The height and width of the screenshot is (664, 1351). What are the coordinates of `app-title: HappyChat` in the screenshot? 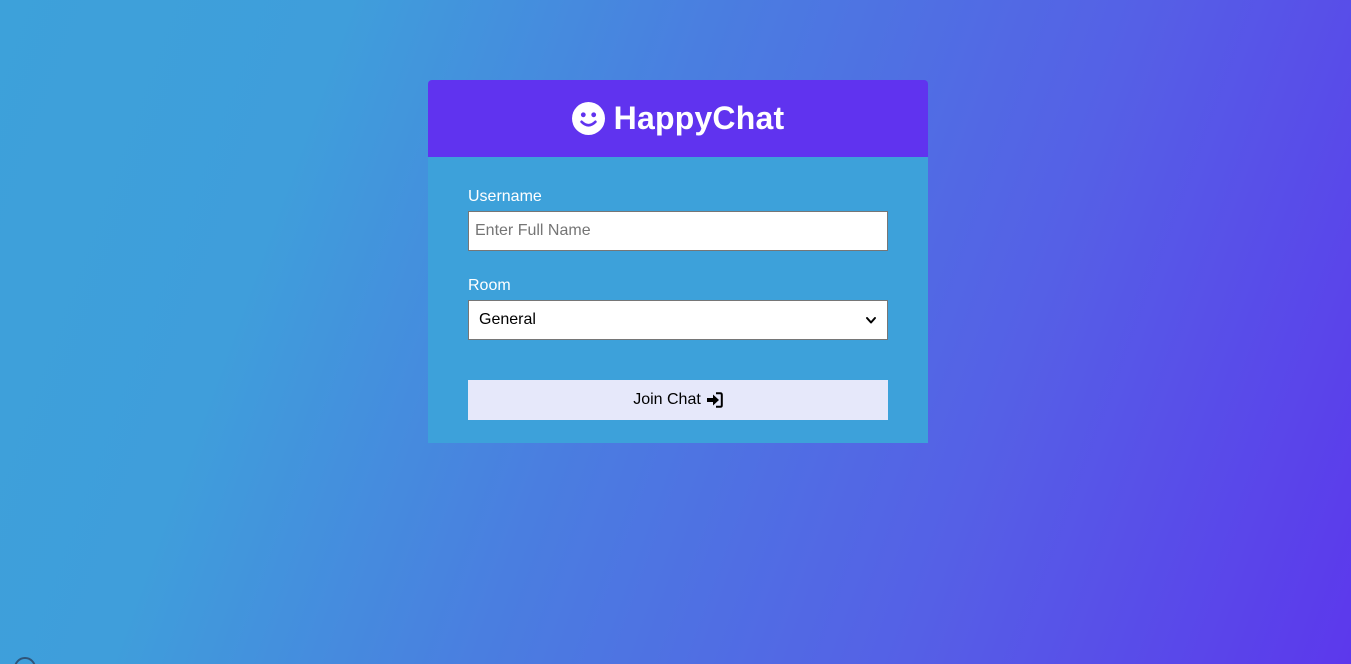 It's located at (699, 118).